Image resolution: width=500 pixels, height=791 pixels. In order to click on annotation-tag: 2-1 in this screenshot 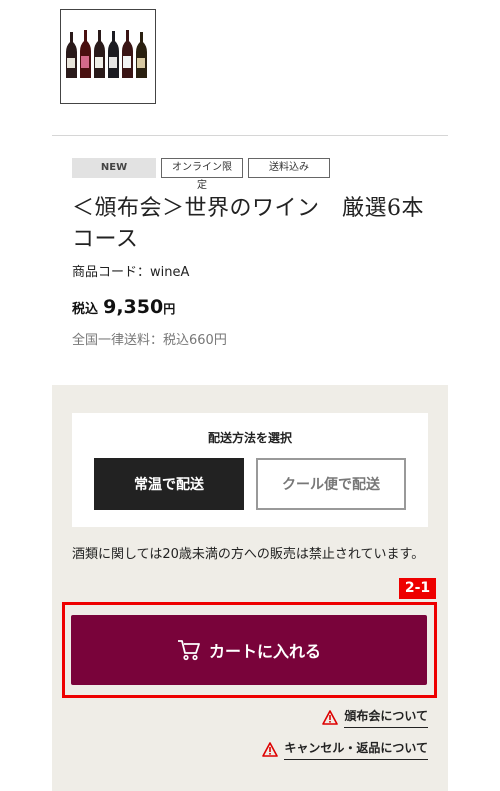, I will do `click(417, 588)`.